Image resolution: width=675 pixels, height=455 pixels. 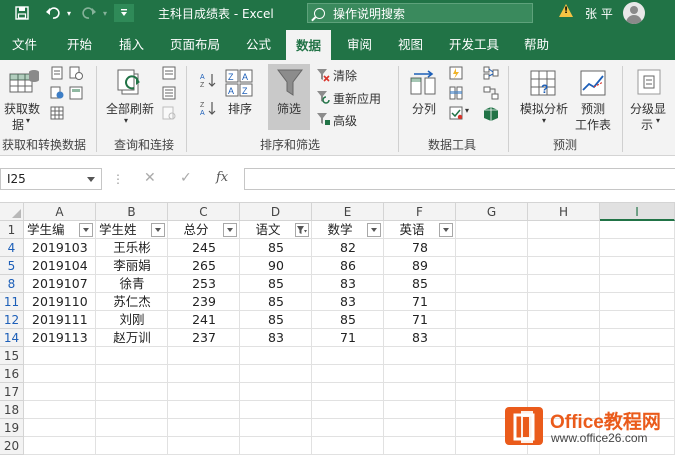 What do you see at coordinates (57, 113) in the screenshot?
I see `from-table-icon` at bounding box center [57, 113].